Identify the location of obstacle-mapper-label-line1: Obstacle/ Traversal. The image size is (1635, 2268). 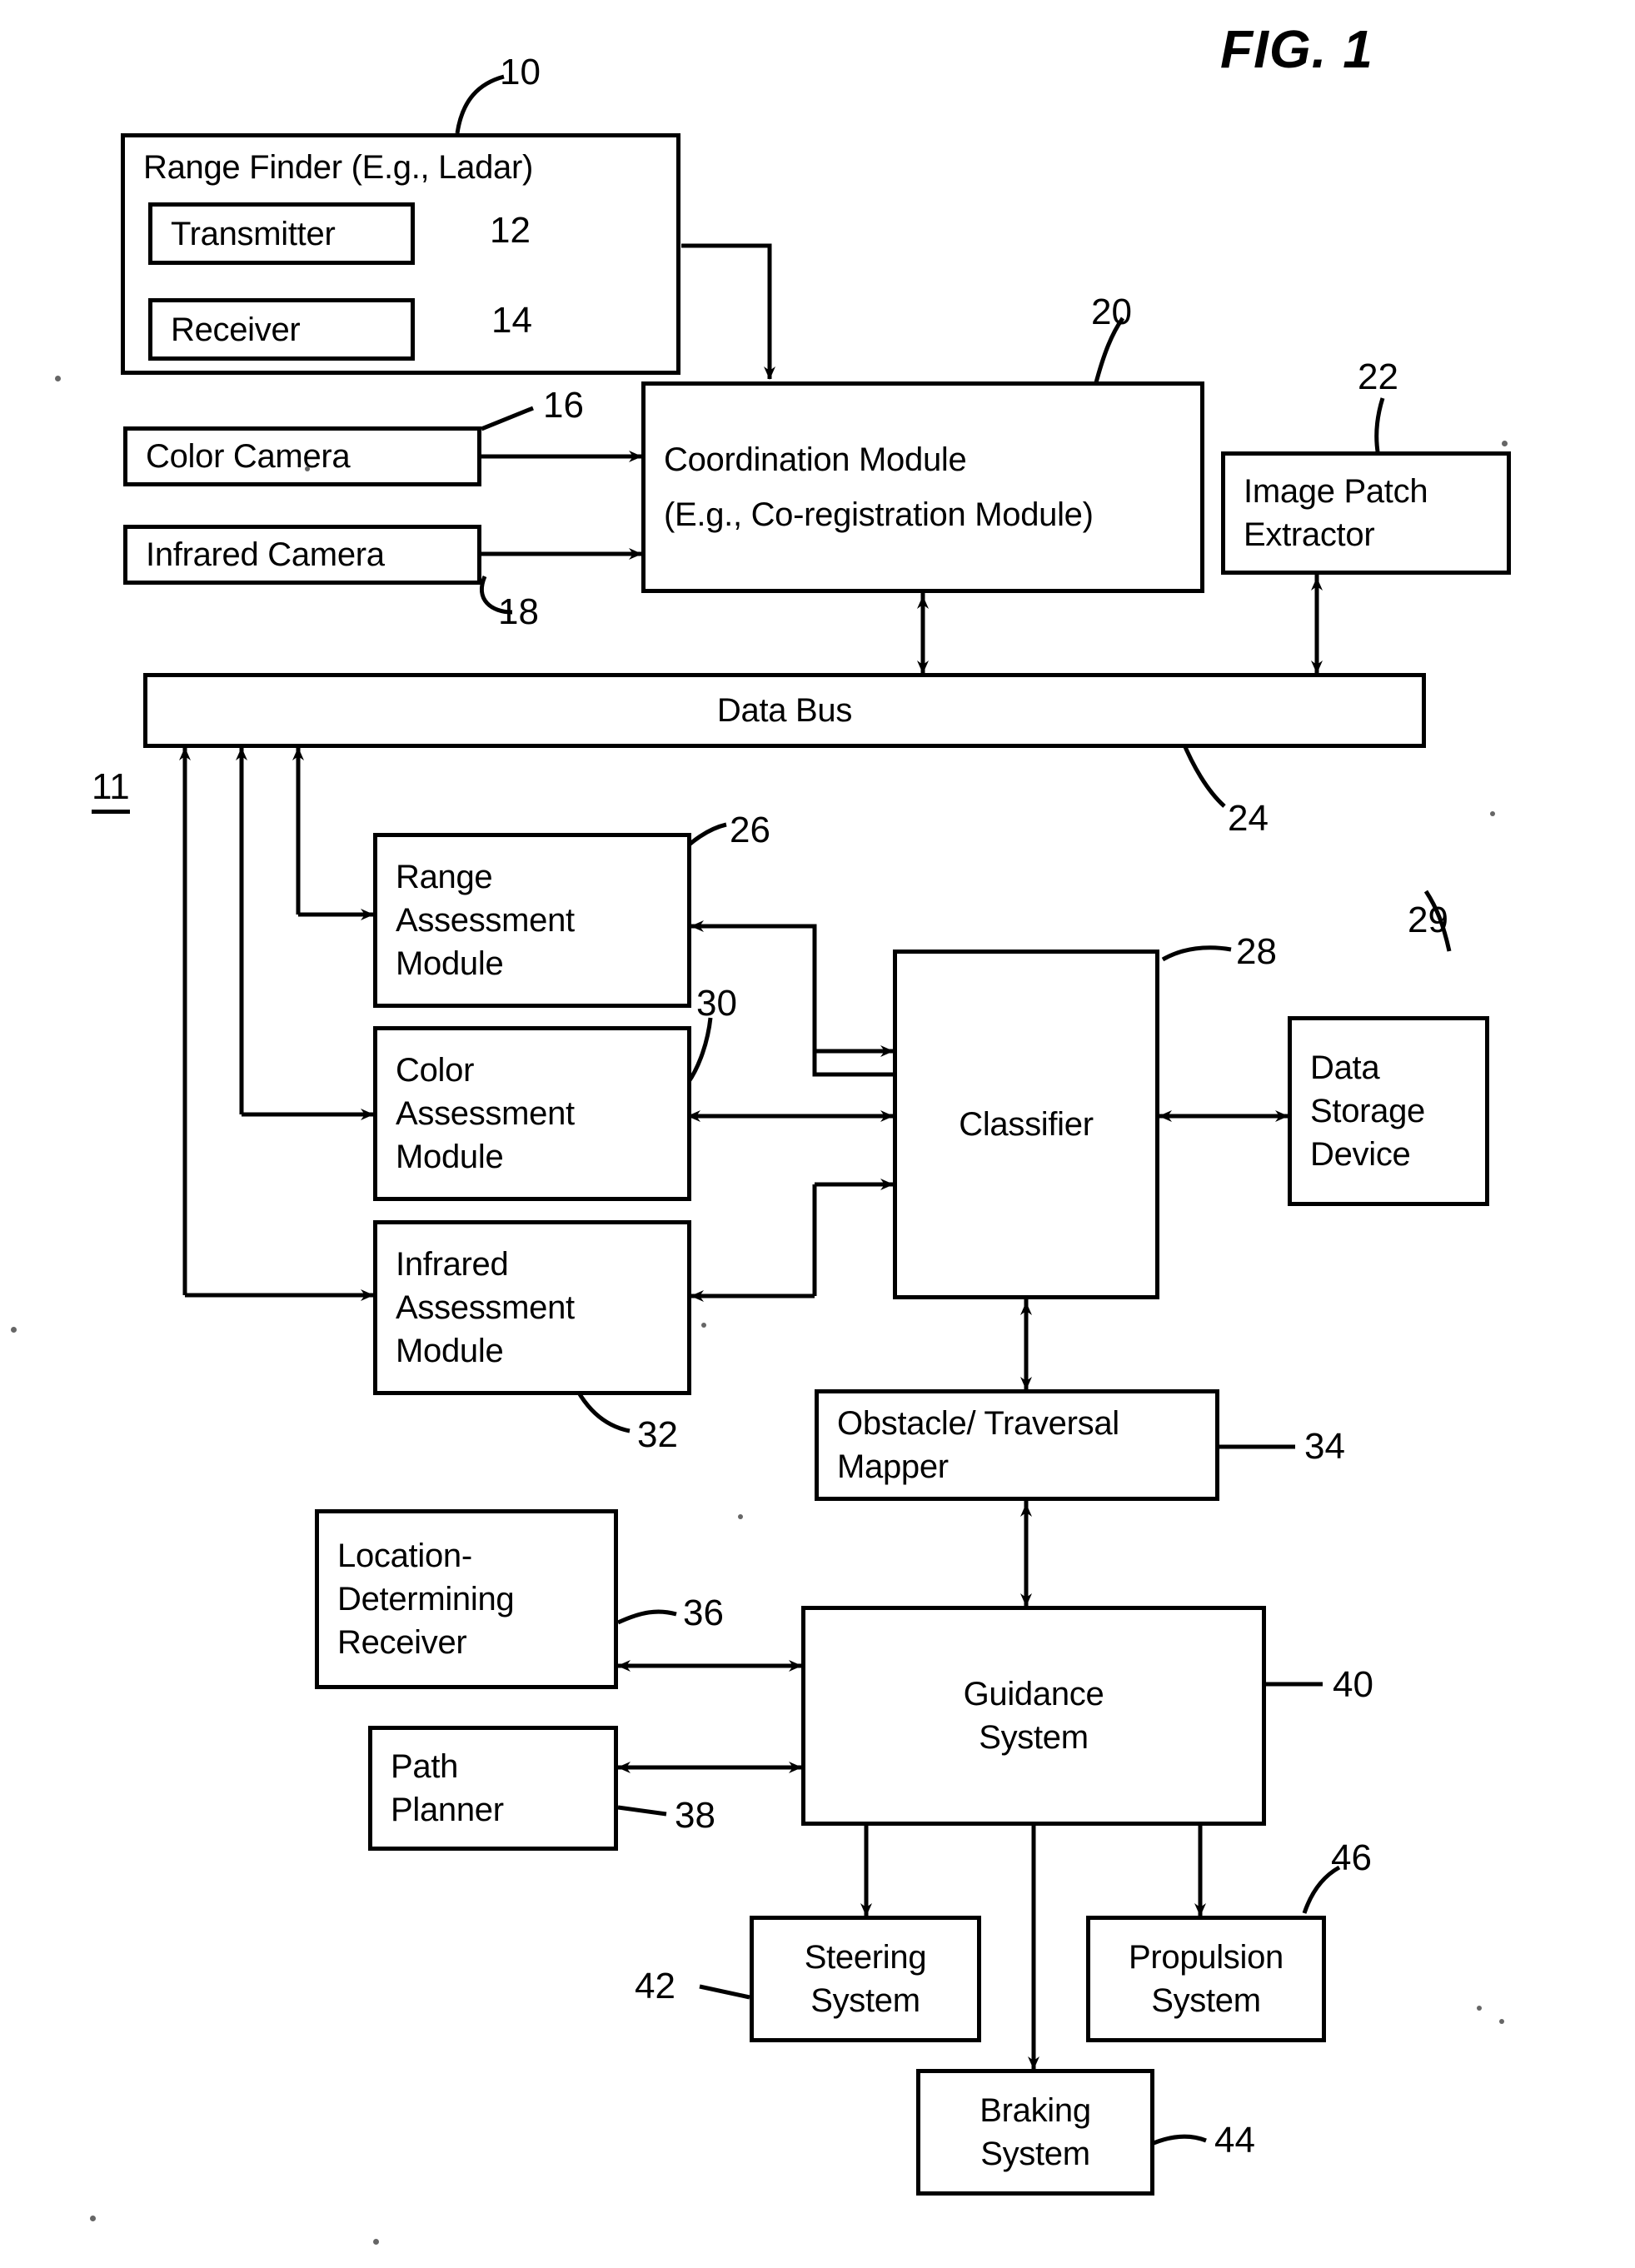
(978, 1423).